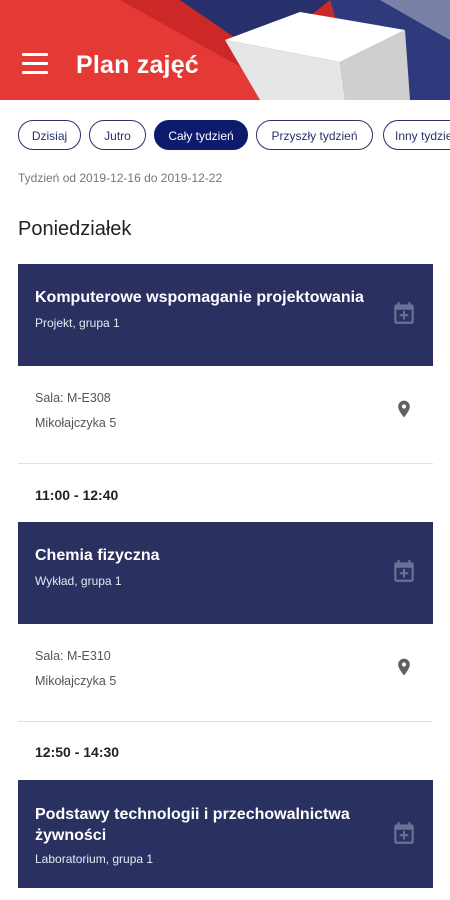 The width and height of the screenshot is (450, 900). I want to click on page-title: Plan zajęć, so click(137, 65).